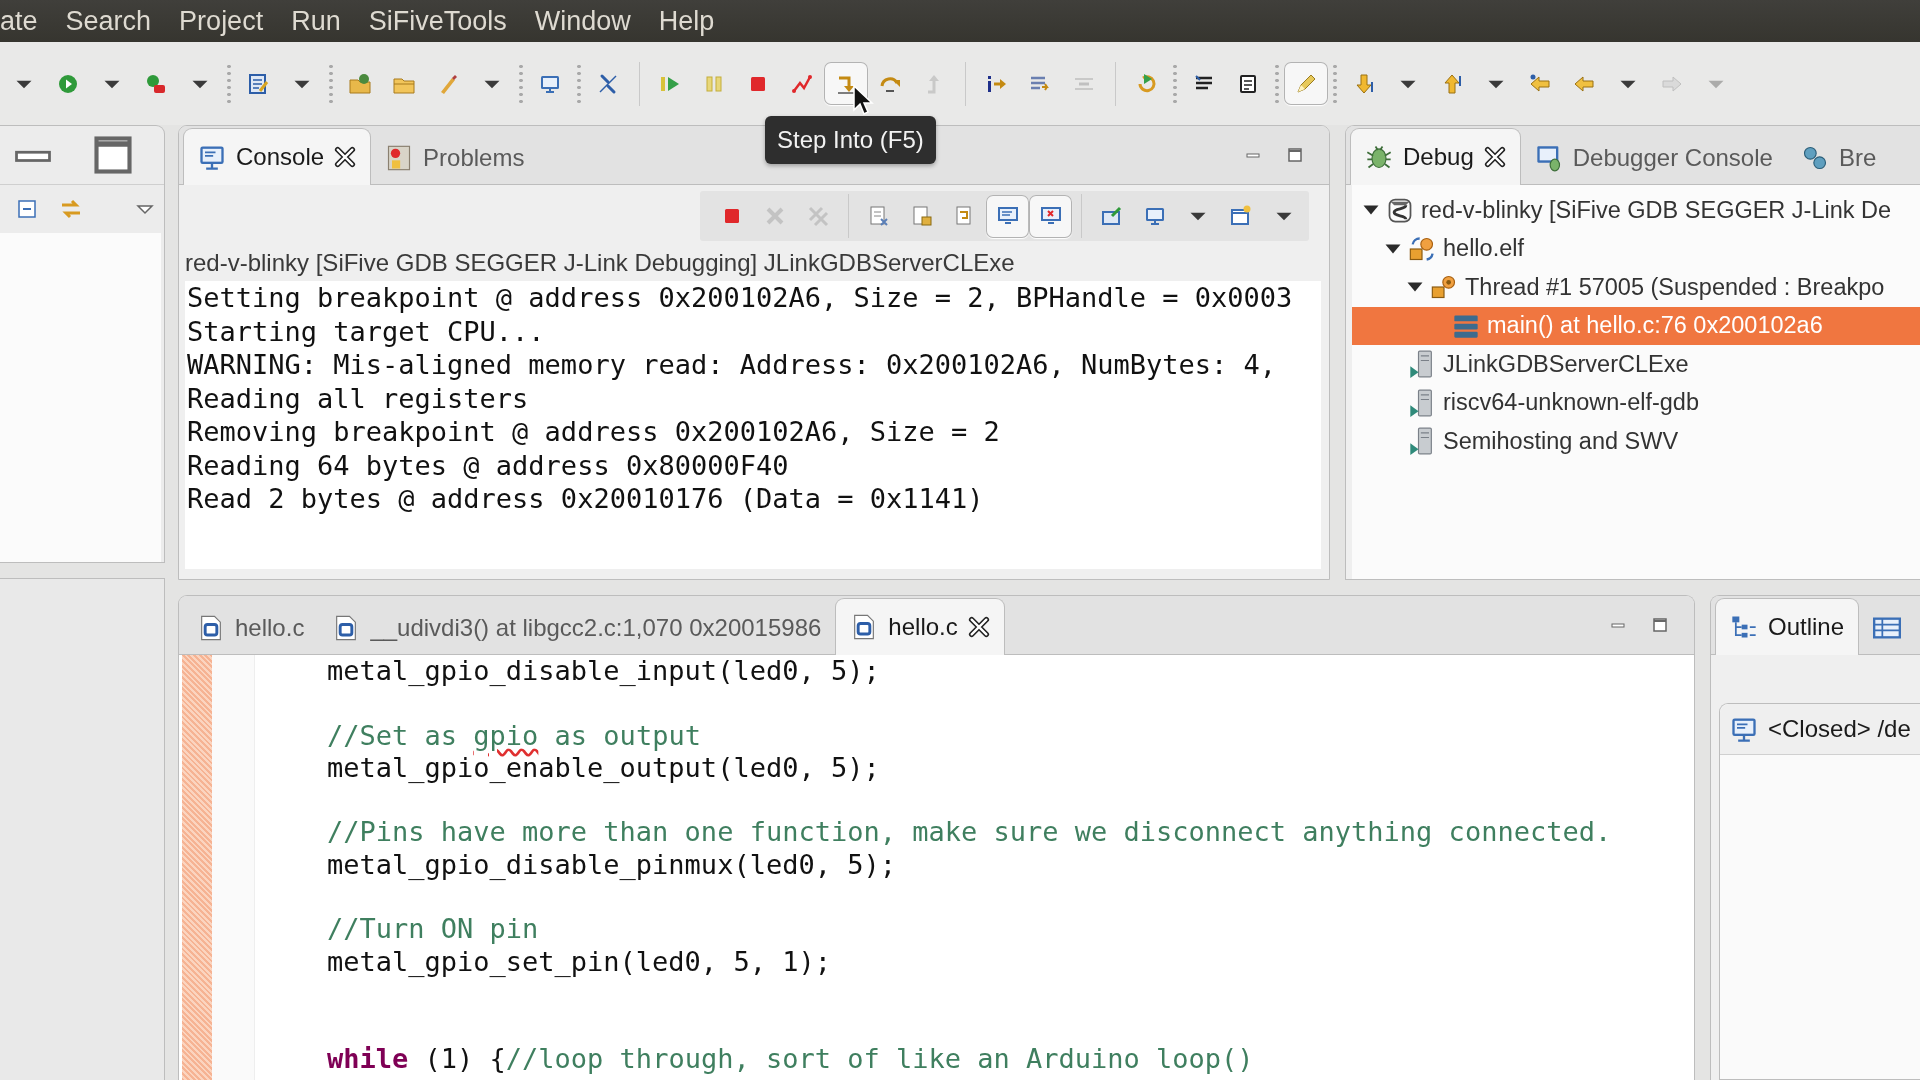  I want to click on console-line: Reading all registers, so click(358, 398).